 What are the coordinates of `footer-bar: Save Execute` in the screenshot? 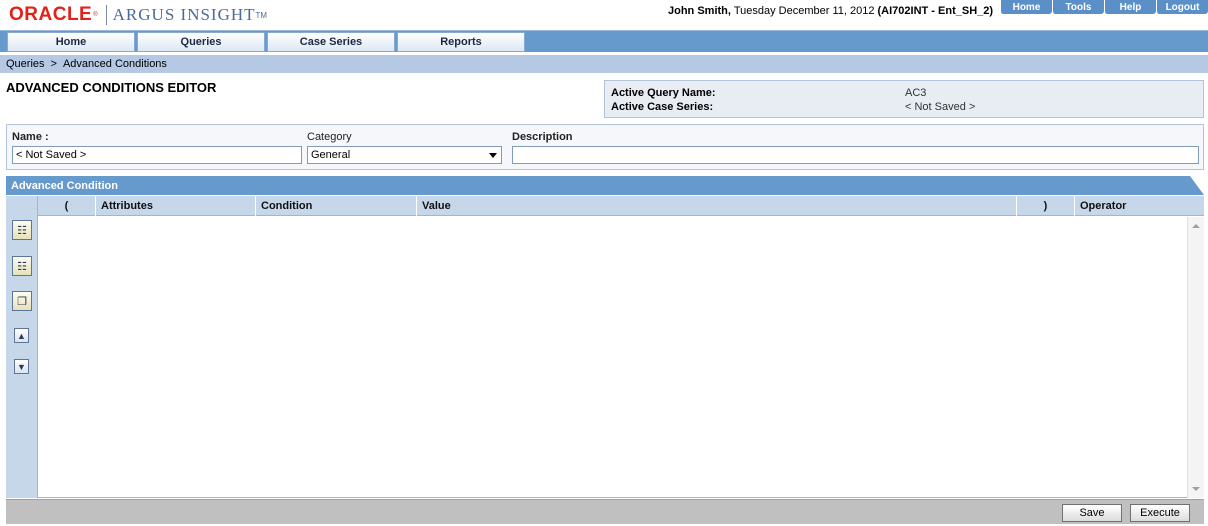 It's located at (605, 511).